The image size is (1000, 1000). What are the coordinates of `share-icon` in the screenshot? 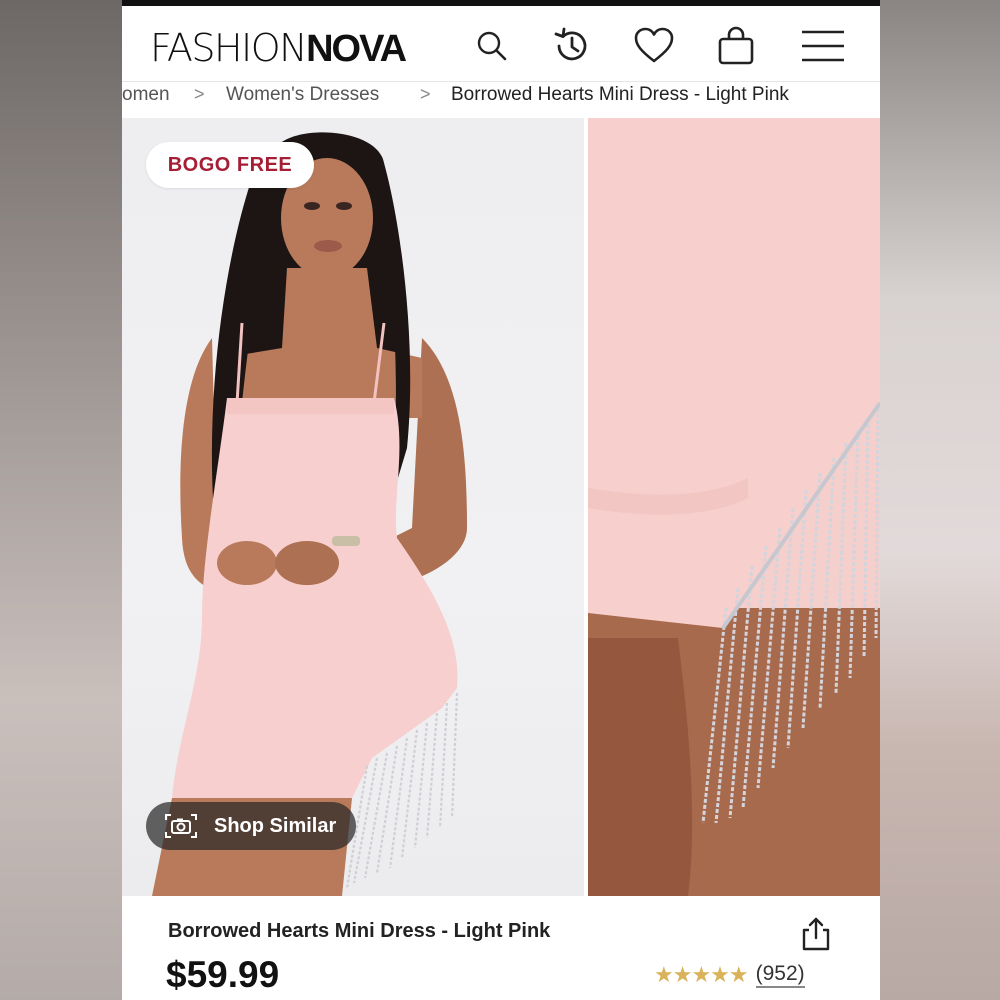 It's located at (816, 934).